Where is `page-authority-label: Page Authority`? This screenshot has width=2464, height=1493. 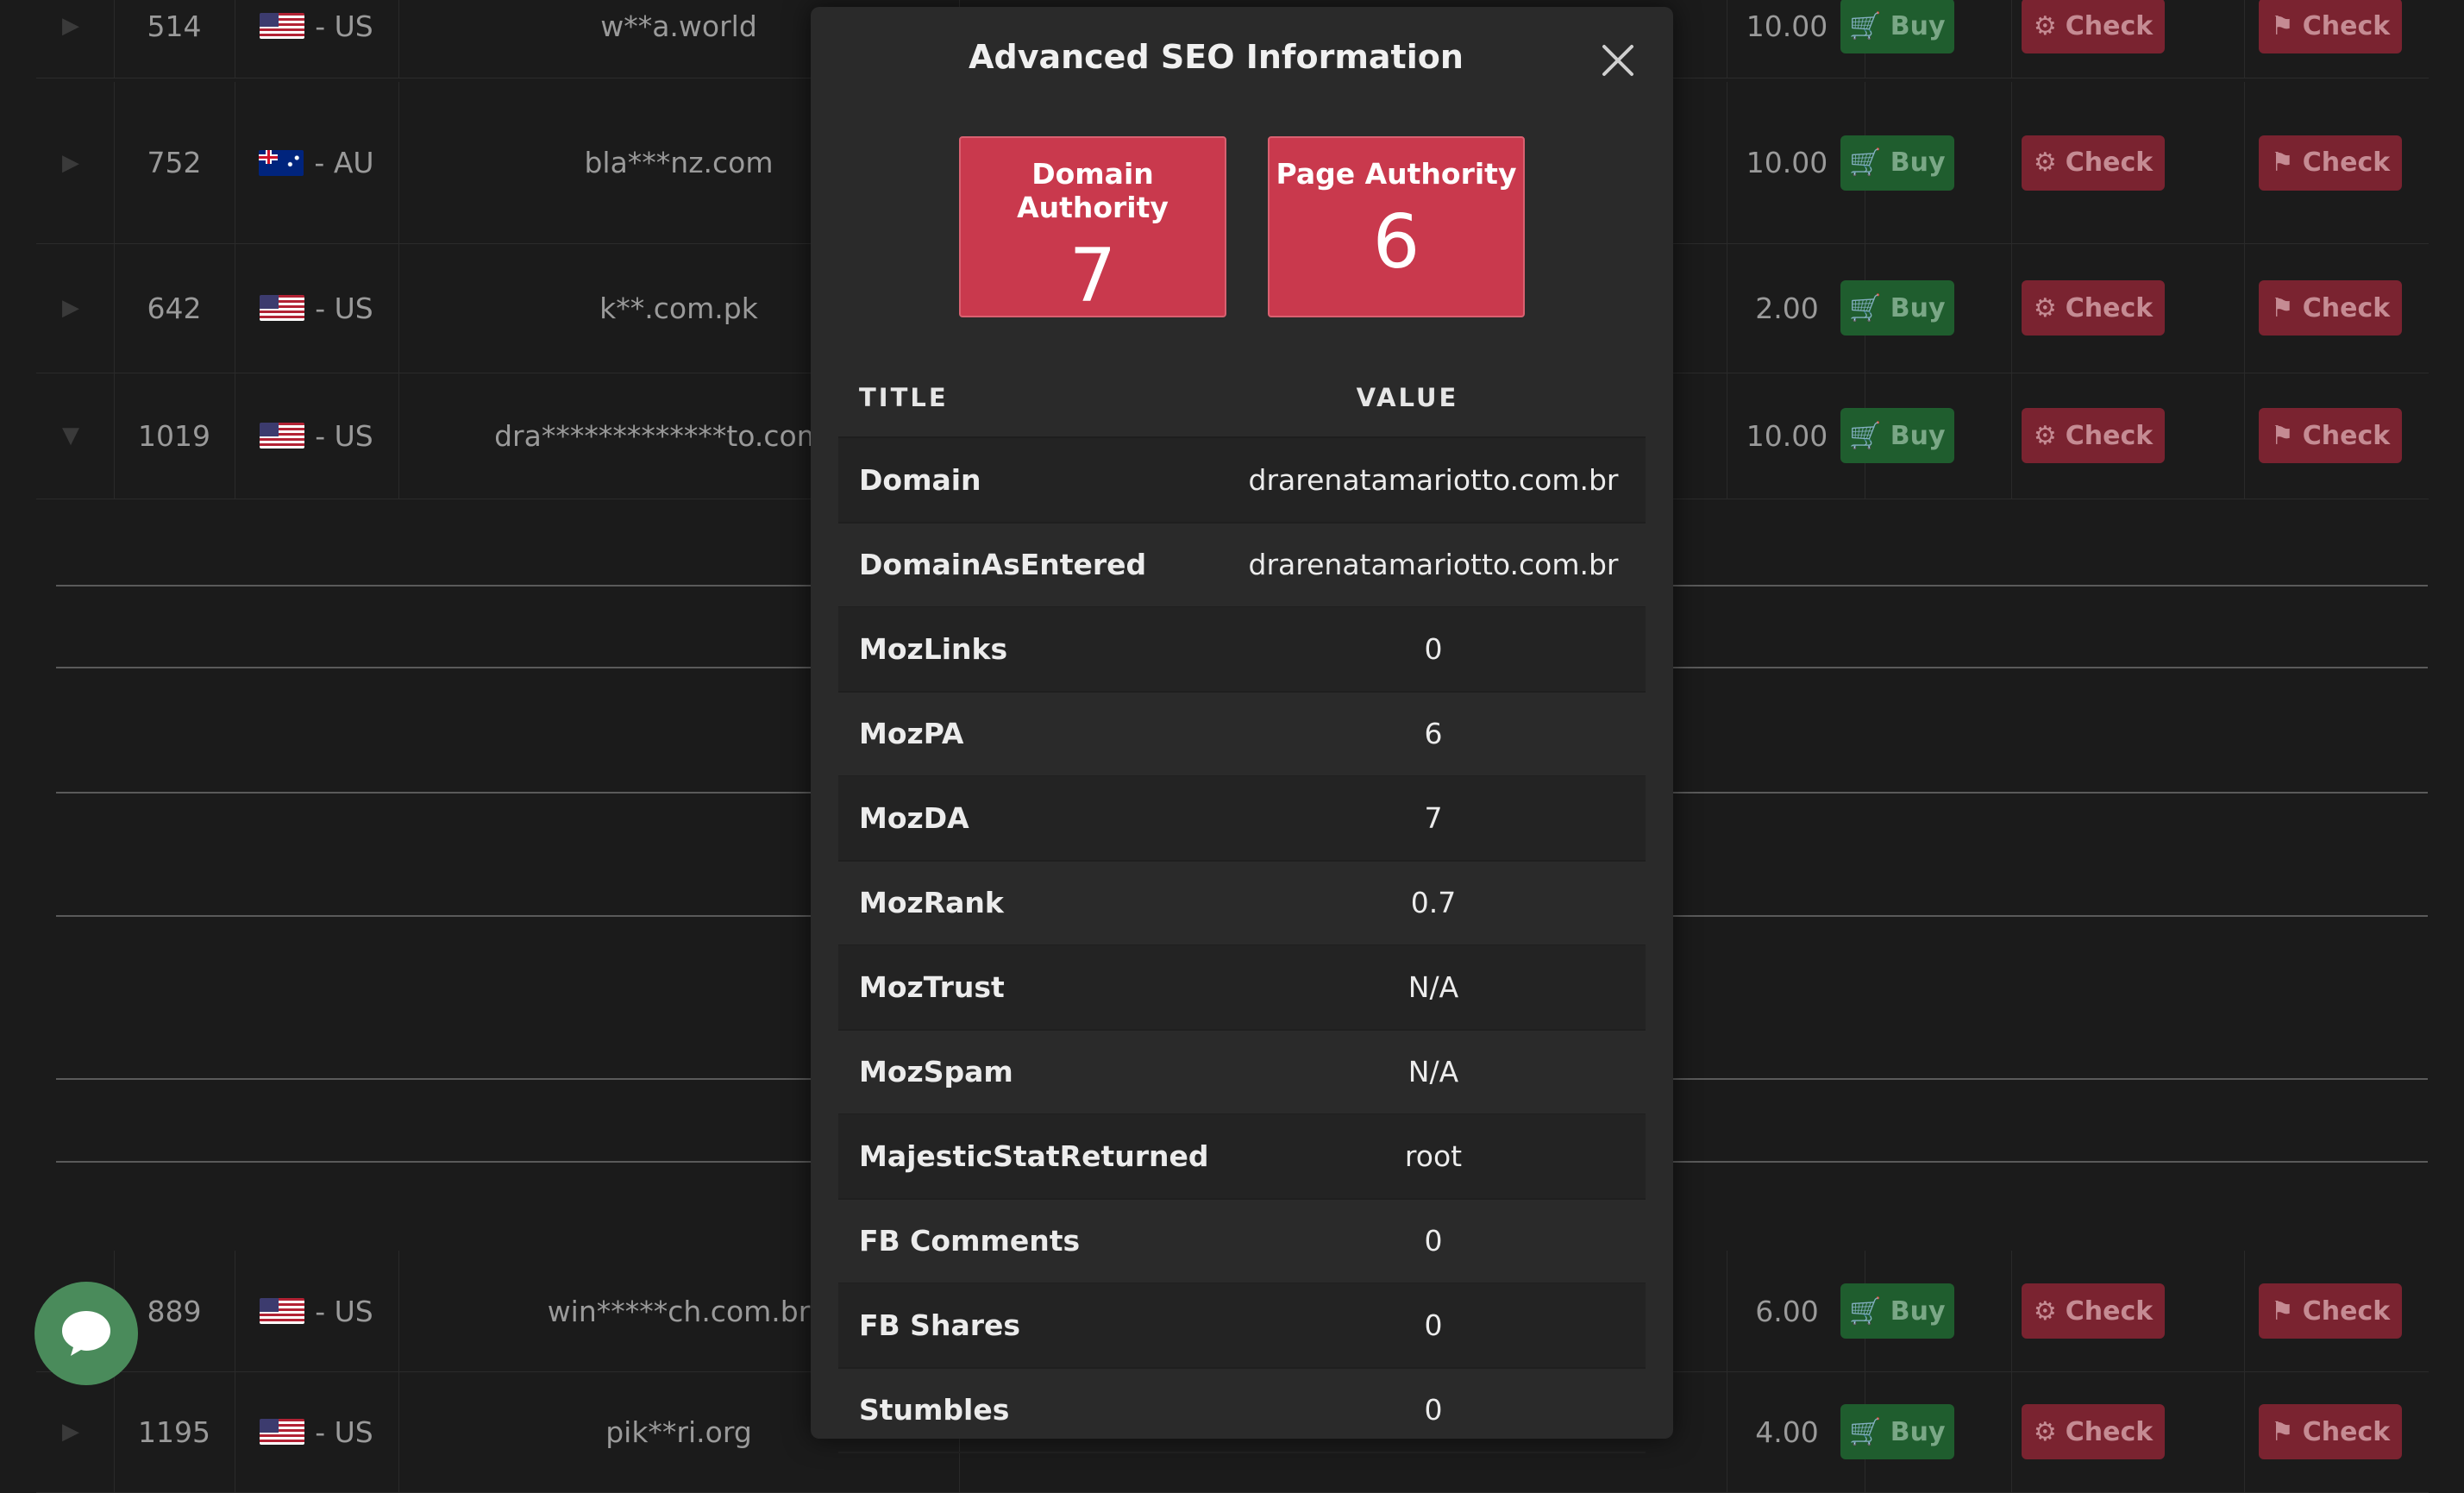 page-authority-label: Page Authority is located at coordinates (1397, 174).